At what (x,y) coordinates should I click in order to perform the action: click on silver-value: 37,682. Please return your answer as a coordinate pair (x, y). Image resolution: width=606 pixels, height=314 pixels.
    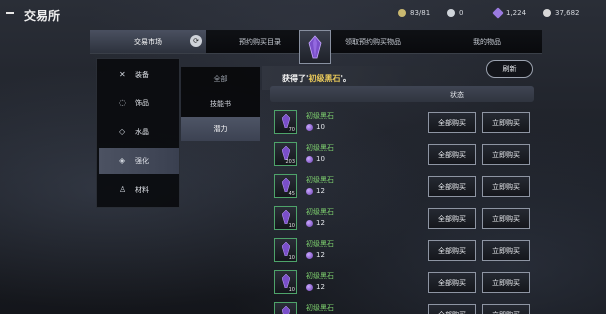
    Looking at the image, I should click on (567, 13).